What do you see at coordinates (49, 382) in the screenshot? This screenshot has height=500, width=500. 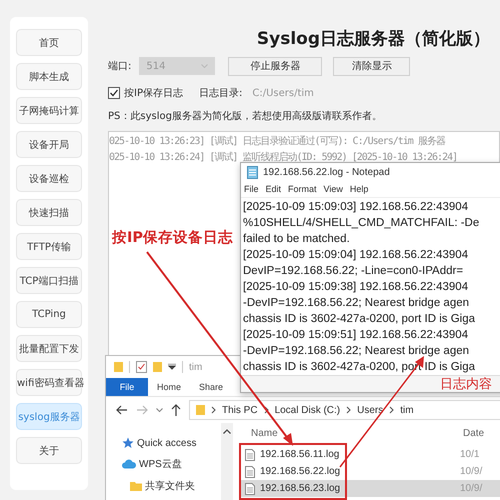 I see `sidebar-item: wifi密码查看器` at bounding box center [49, 382].